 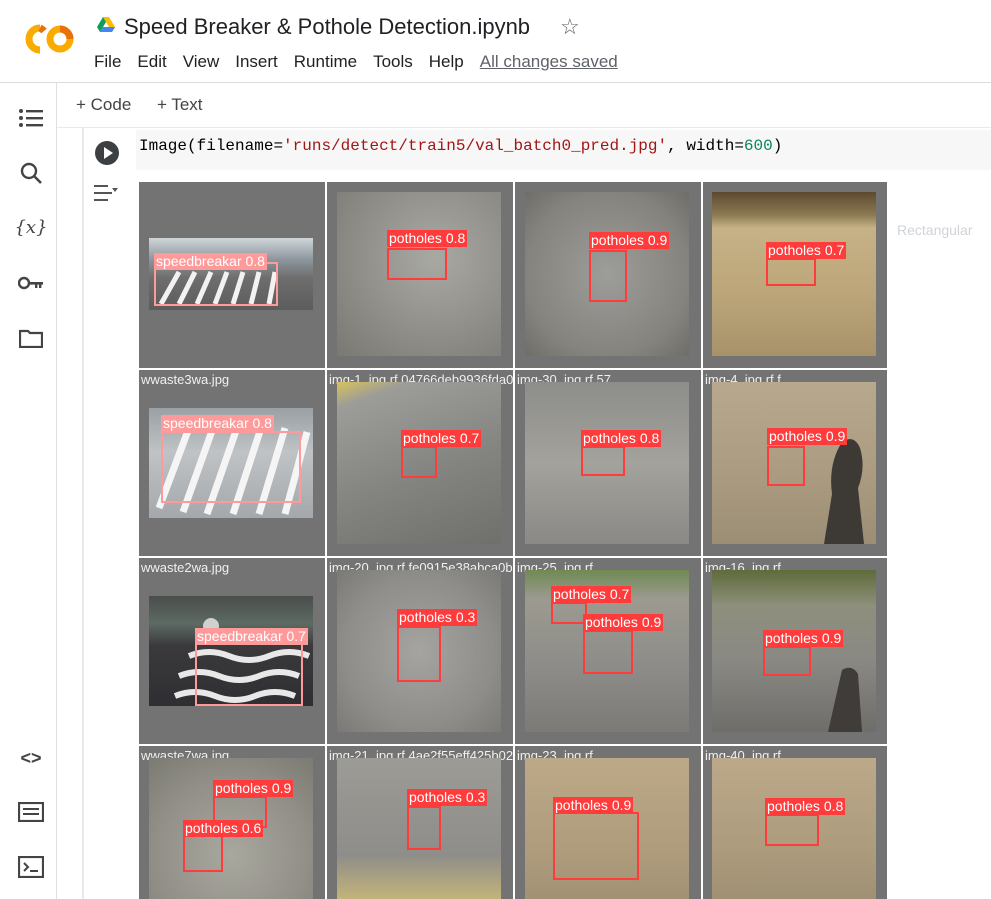 I want to click on grid-tile: img-16_jpg.rf potholes 0.9, so click(x=795, y=651).